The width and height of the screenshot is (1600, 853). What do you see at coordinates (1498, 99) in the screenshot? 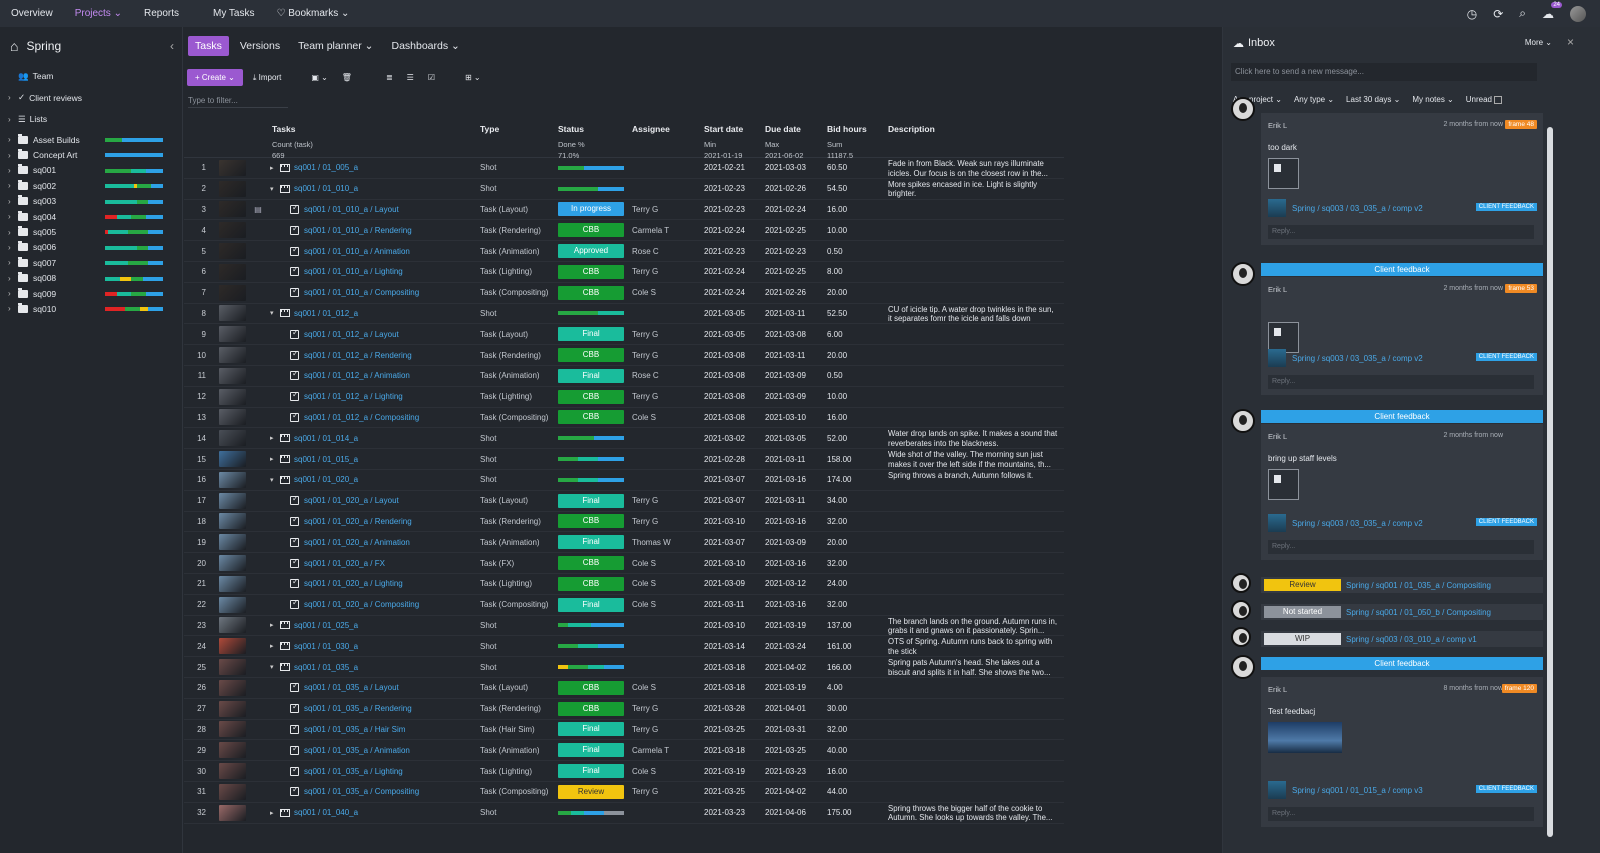
I see `checkbox` at bounding box center [1498, 99].